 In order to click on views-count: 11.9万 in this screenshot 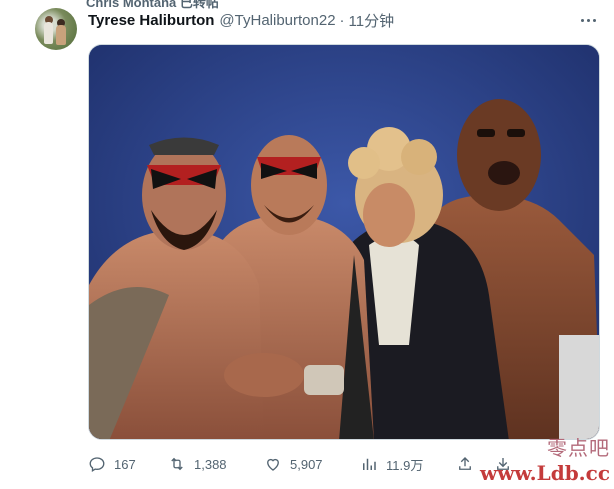, I will do `click(405, 465)`.